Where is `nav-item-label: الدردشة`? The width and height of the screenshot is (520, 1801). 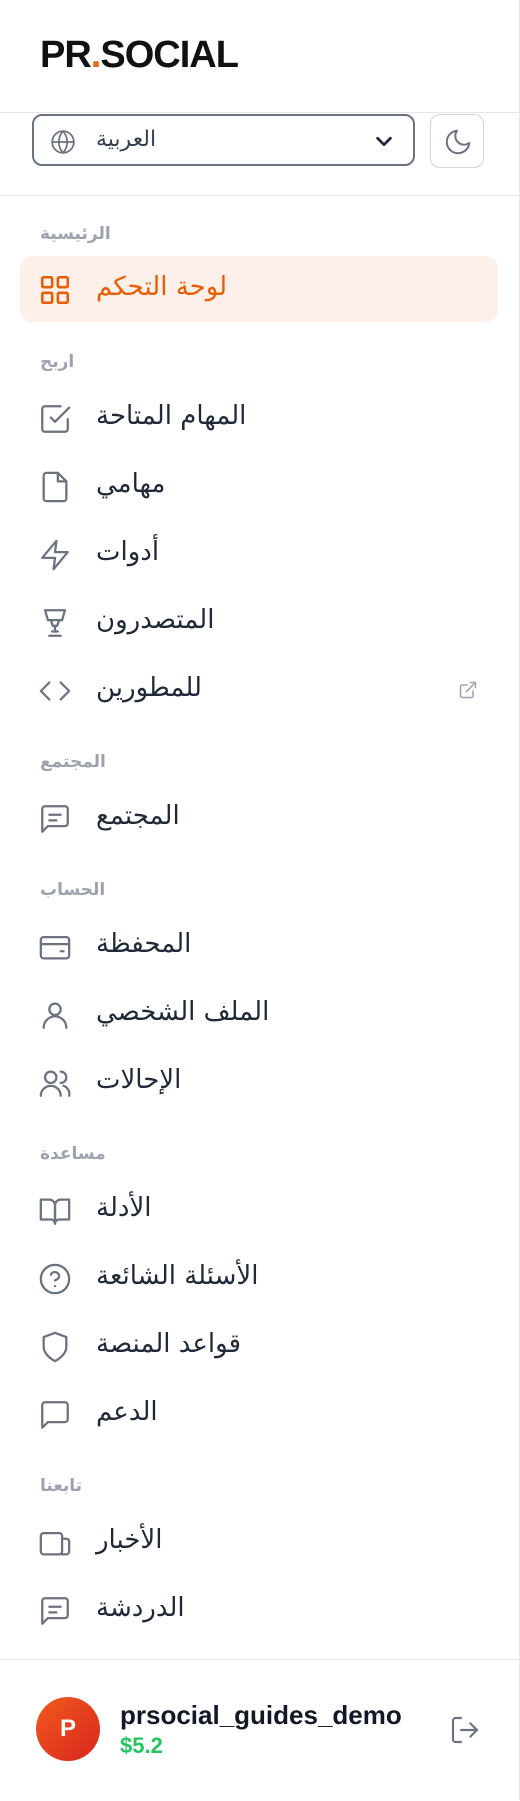
nav-item-label: الدردشة is located at coordinates (140, 1608).